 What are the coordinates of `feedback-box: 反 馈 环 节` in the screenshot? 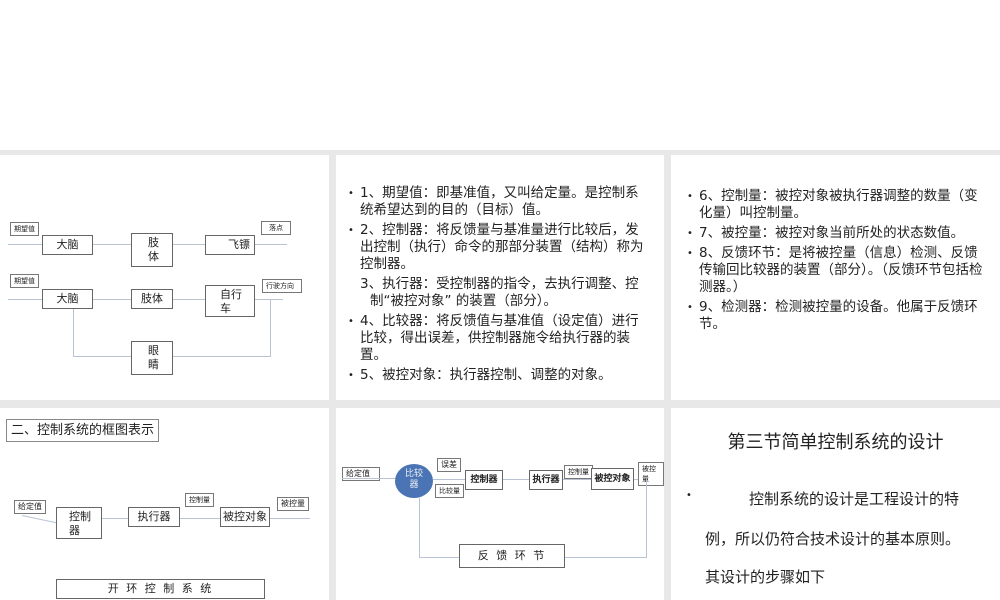 It's located at (512, 556).